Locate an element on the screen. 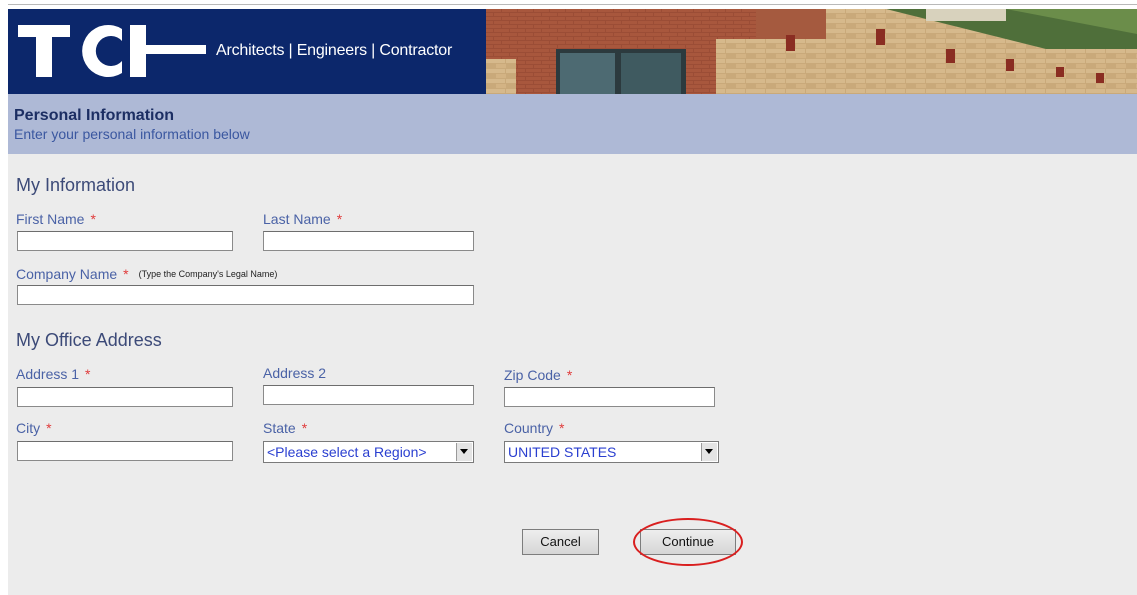 The image size is (1137, 595). first-name-input is located at coordinates (125, 241).